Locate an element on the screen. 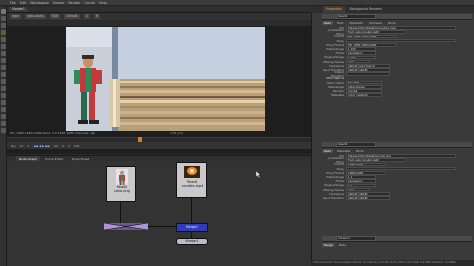 The width and height of the screenshot is (474, 266). original-range-field: 1 150 is located at coordinates (361, 57).